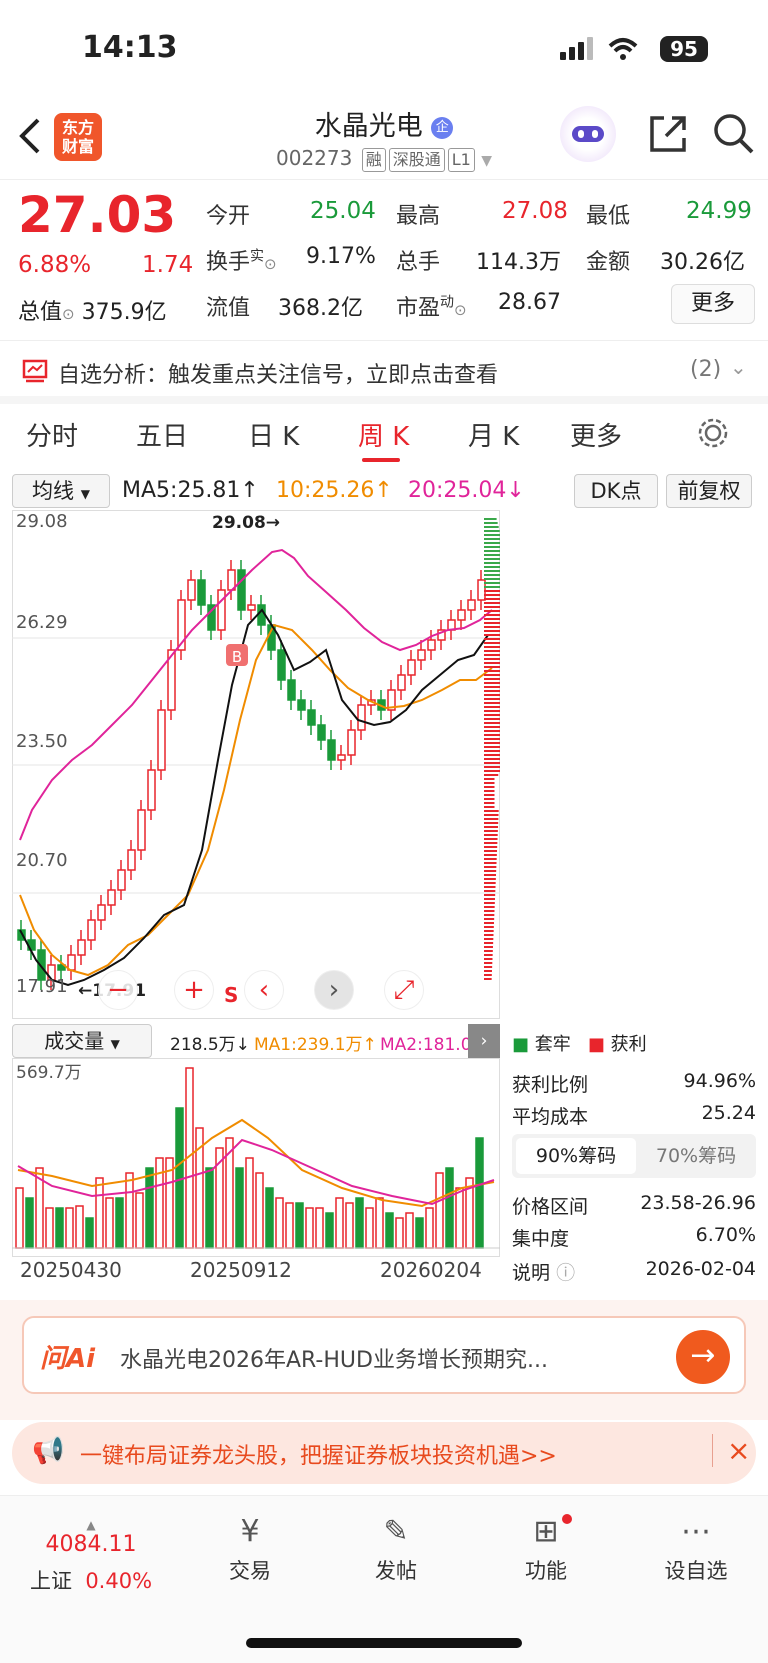 This screenshot has height=1663, width=768. I want to click on note-row: 说明 ⓘ 2026-02-04, so click(634, 1271).